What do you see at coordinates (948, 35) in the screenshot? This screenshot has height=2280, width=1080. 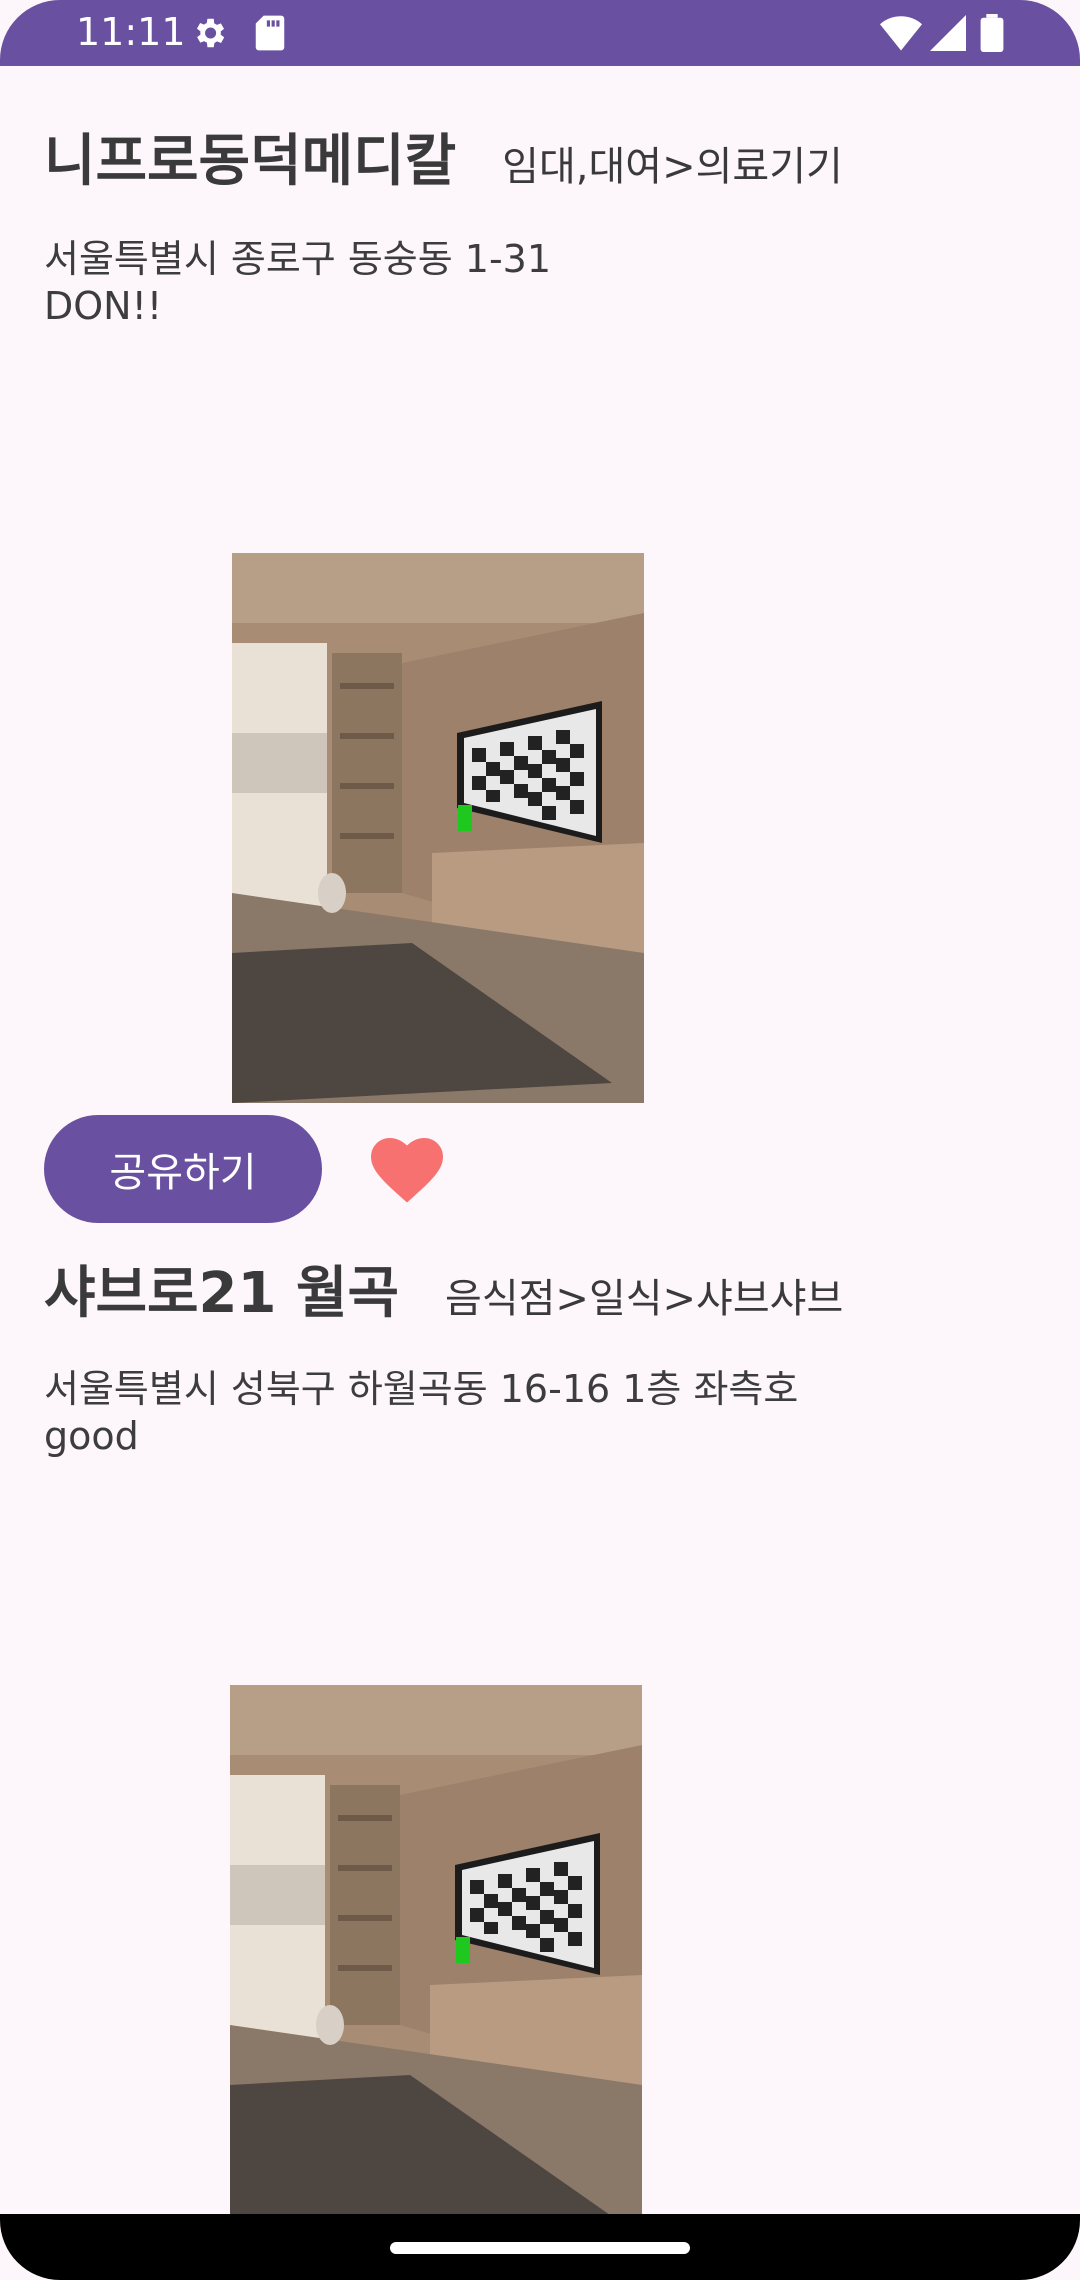 I see `signal-icon` at bounding box center [948, 35].